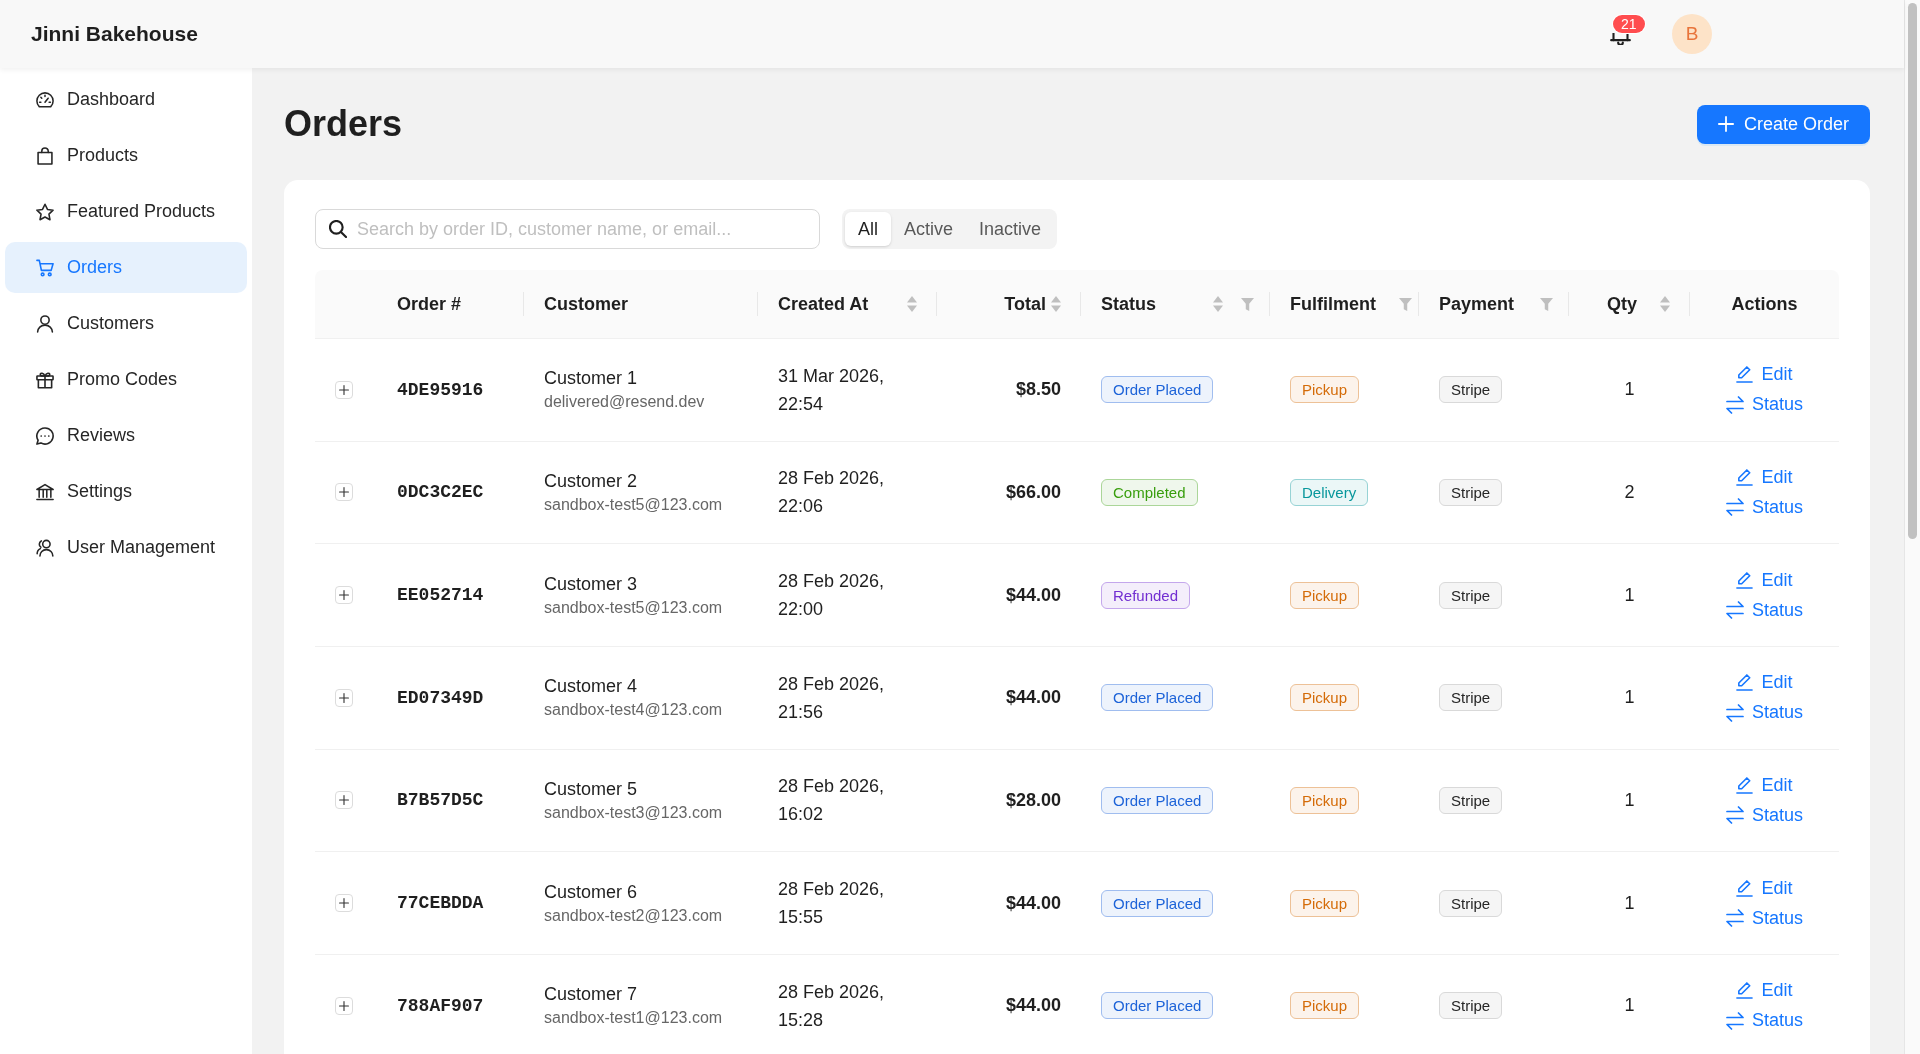  What do you see at coordinates (633, 1018) in the screenshot?
I see `customer-email: sandbox-test1@123.com` at bounding box center [633, 1018].